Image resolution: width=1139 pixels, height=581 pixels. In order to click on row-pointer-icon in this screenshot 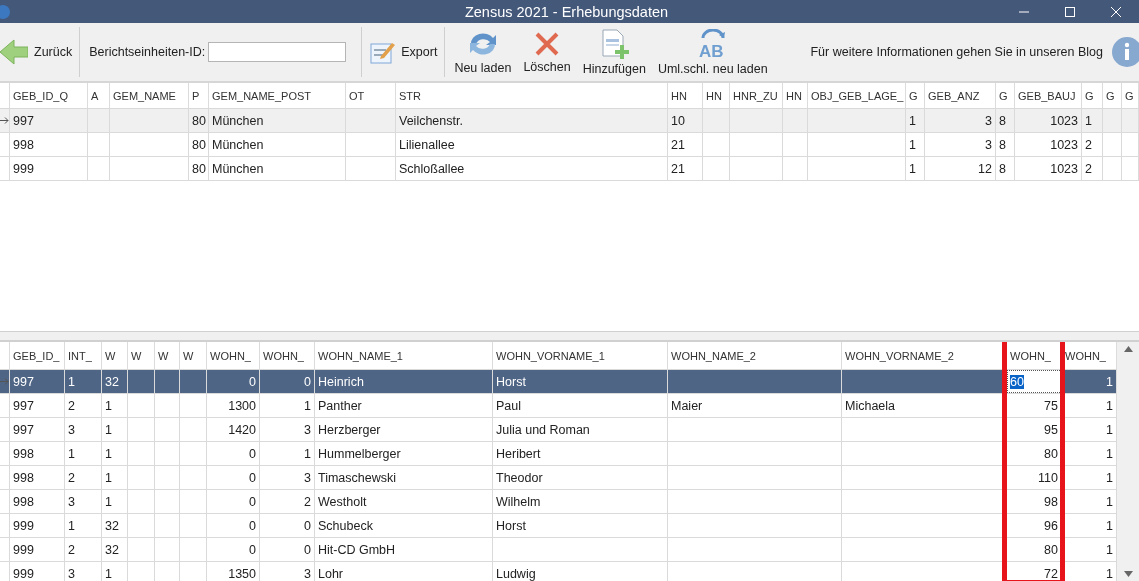, I will do `click(4, 120)`.